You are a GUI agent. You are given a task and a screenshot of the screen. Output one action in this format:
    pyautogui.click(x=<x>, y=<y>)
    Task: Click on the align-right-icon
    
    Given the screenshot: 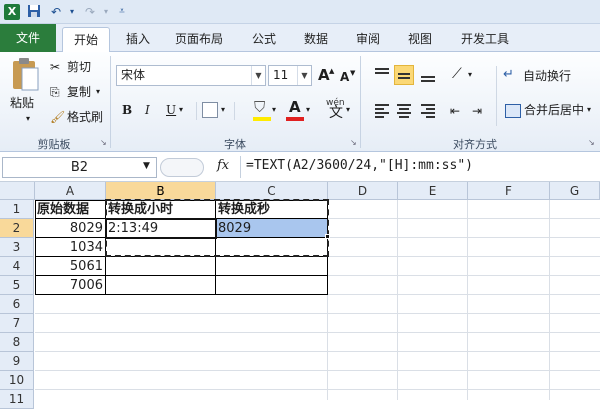 What is the action you would take?
    pyautogui.click(x=428, y=111)
    